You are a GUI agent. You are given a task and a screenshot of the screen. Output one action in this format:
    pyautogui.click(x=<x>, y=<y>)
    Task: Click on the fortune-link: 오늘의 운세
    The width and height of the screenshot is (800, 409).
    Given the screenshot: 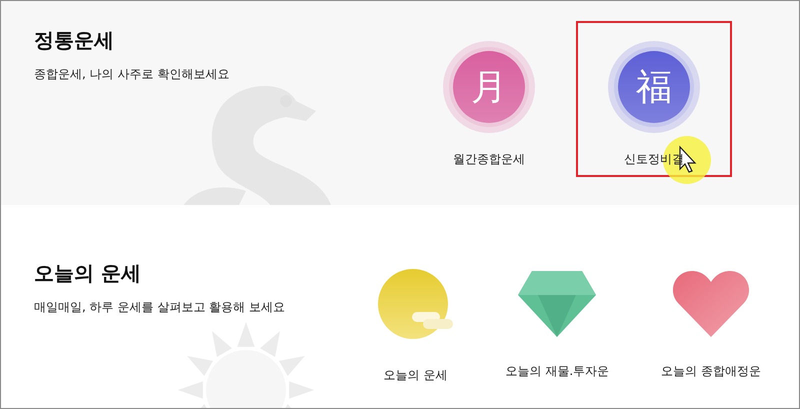 What is the action you would take?
    pyautogui.click(x=416, y=375)
    